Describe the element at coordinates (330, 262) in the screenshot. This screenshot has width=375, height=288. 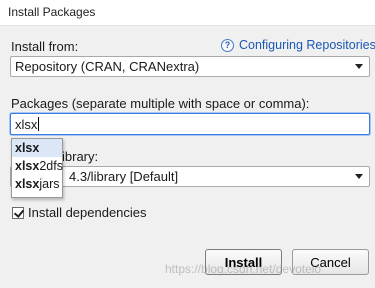
I see `cancel-button: Cancel` at that location.